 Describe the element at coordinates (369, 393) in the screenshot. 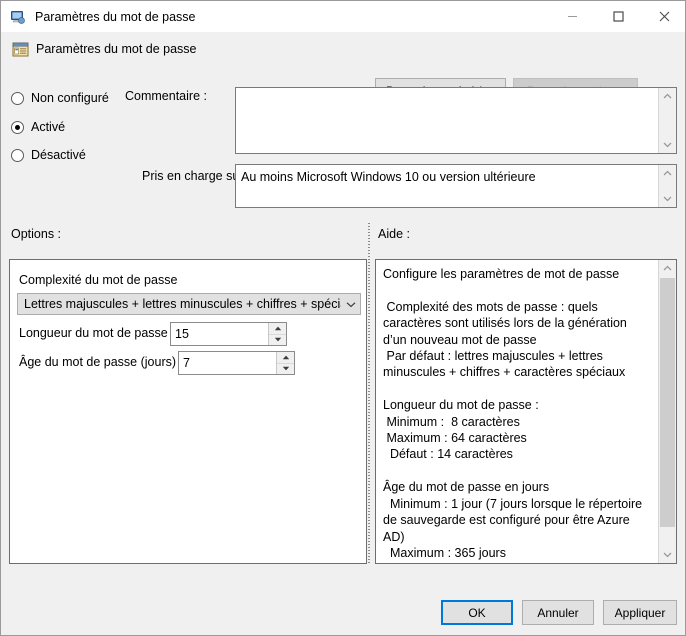

I see `panel-splitter` at that location.